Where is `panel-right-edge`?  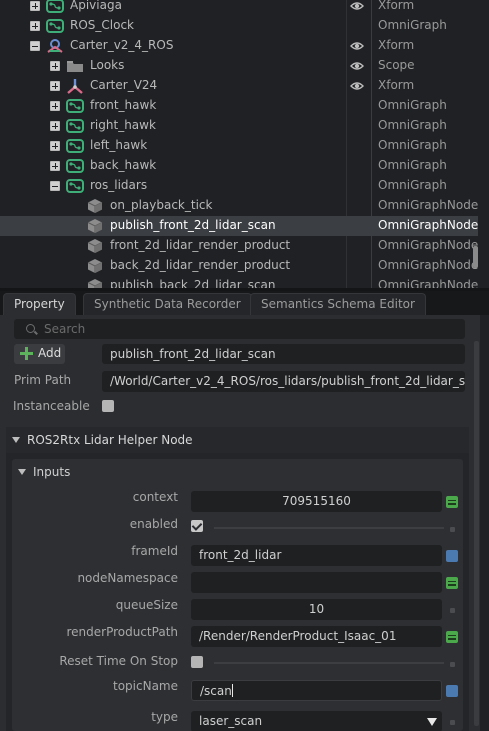 panel-right-edge is located at coordinates (484, 523).